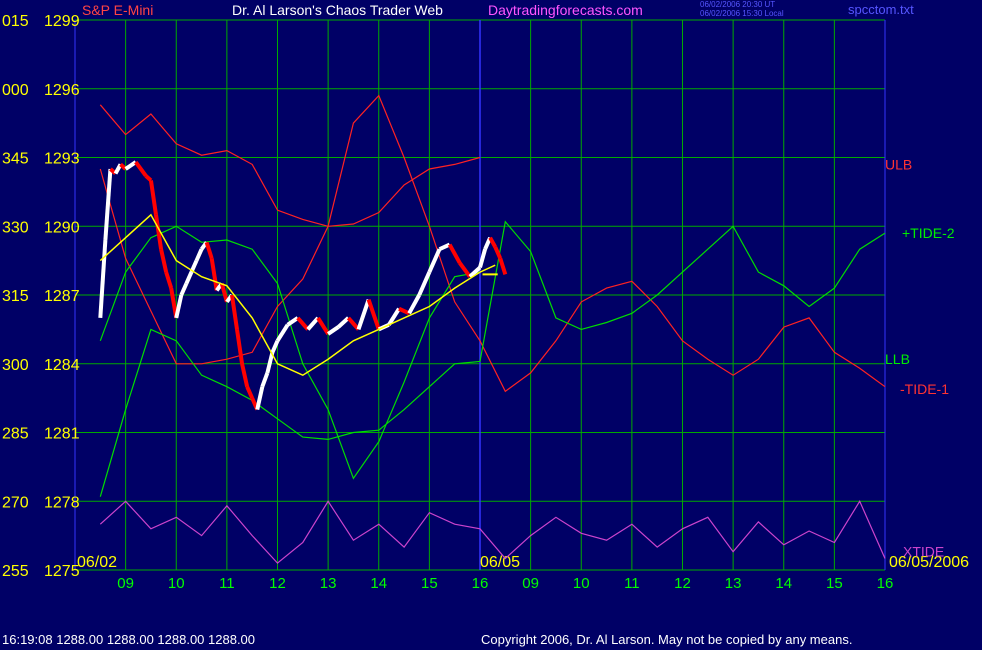 Image resolution: width=982 pixels, height=650 pixels. What do you see at coordinates (15, 159) in the screenshot?
I see `y-tick-angle: 345` at bounding box center [15, 159].